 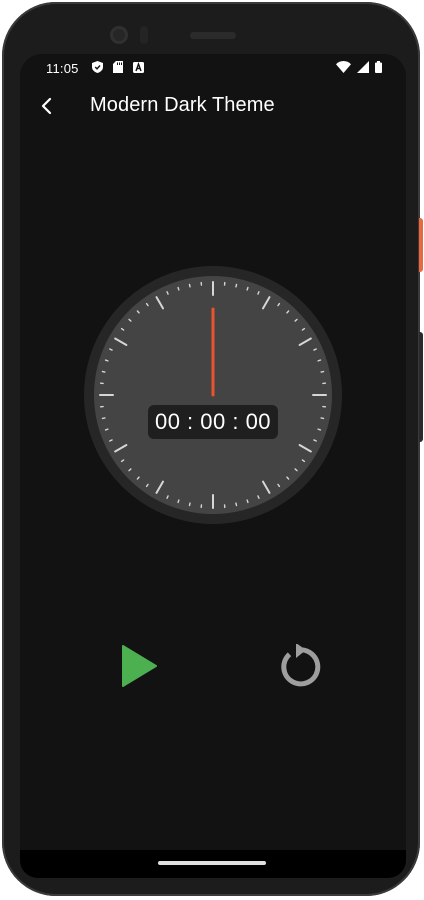 I want to click on proximity-sensor, so click(x=144, y=35).